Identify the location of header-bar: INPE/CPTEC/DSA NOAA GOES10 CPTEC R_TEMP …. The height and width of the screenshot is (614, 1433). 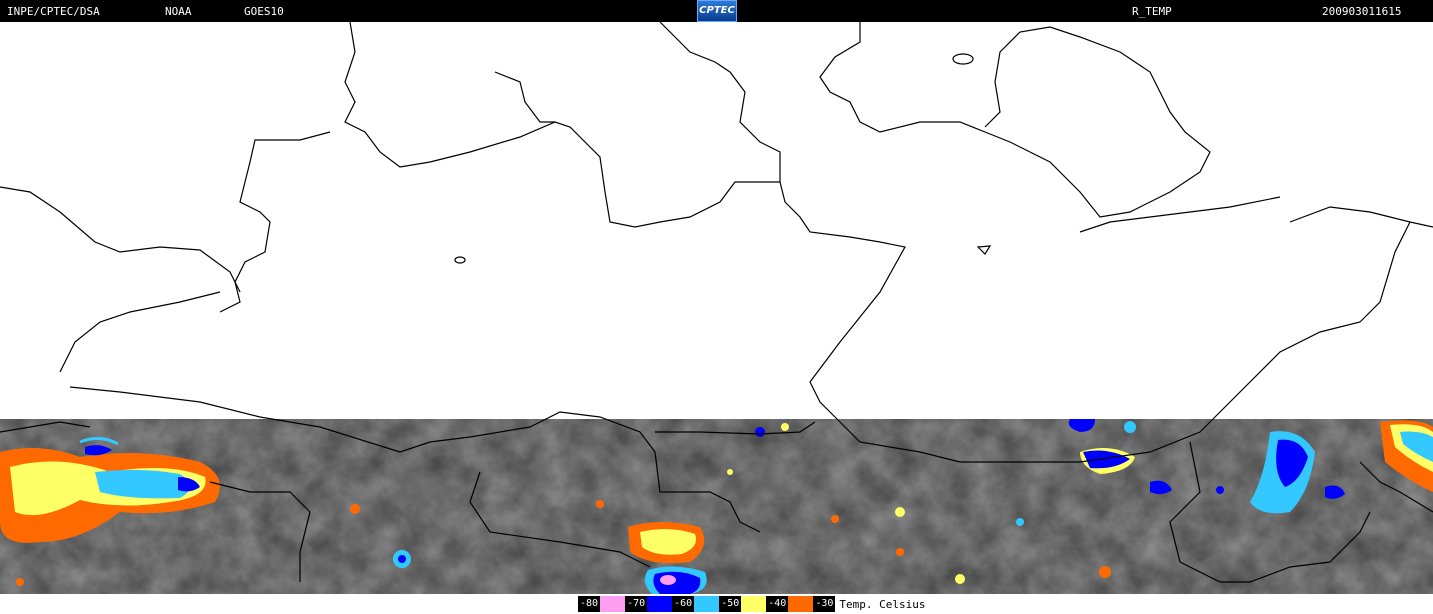
(716, 11).